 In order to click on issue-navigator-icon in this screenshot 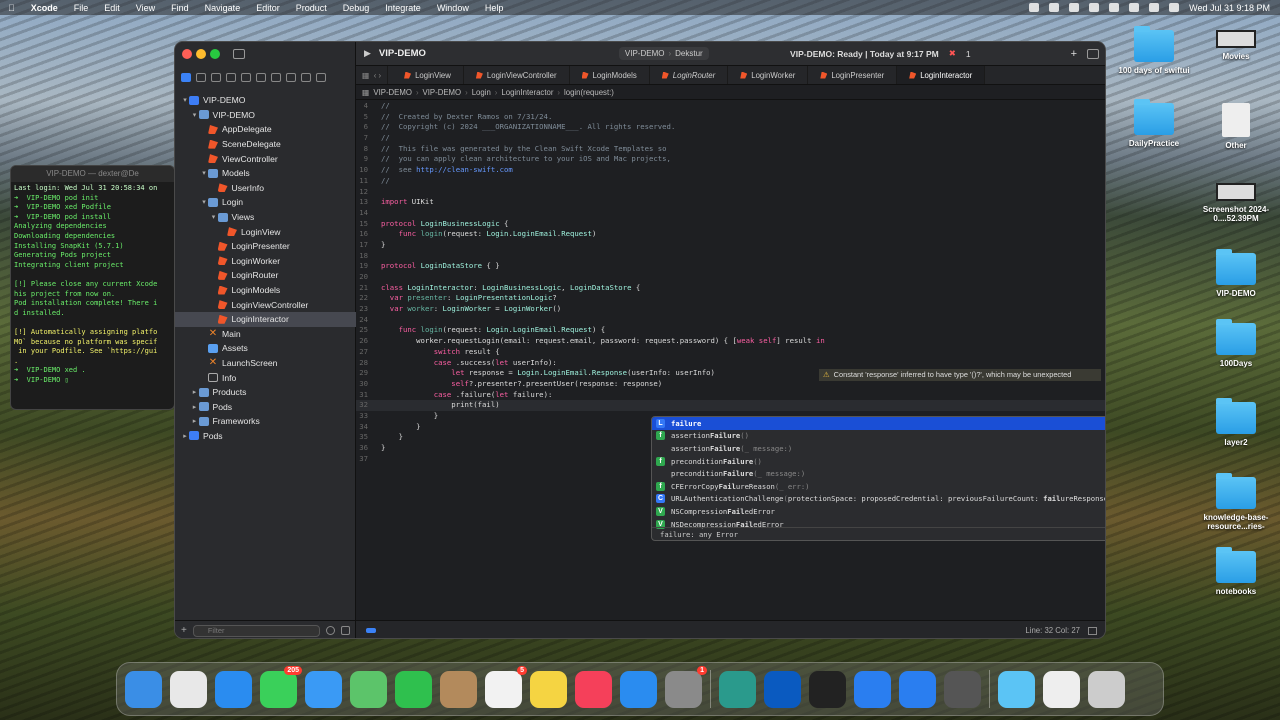, I will do `click(261, 77)`.